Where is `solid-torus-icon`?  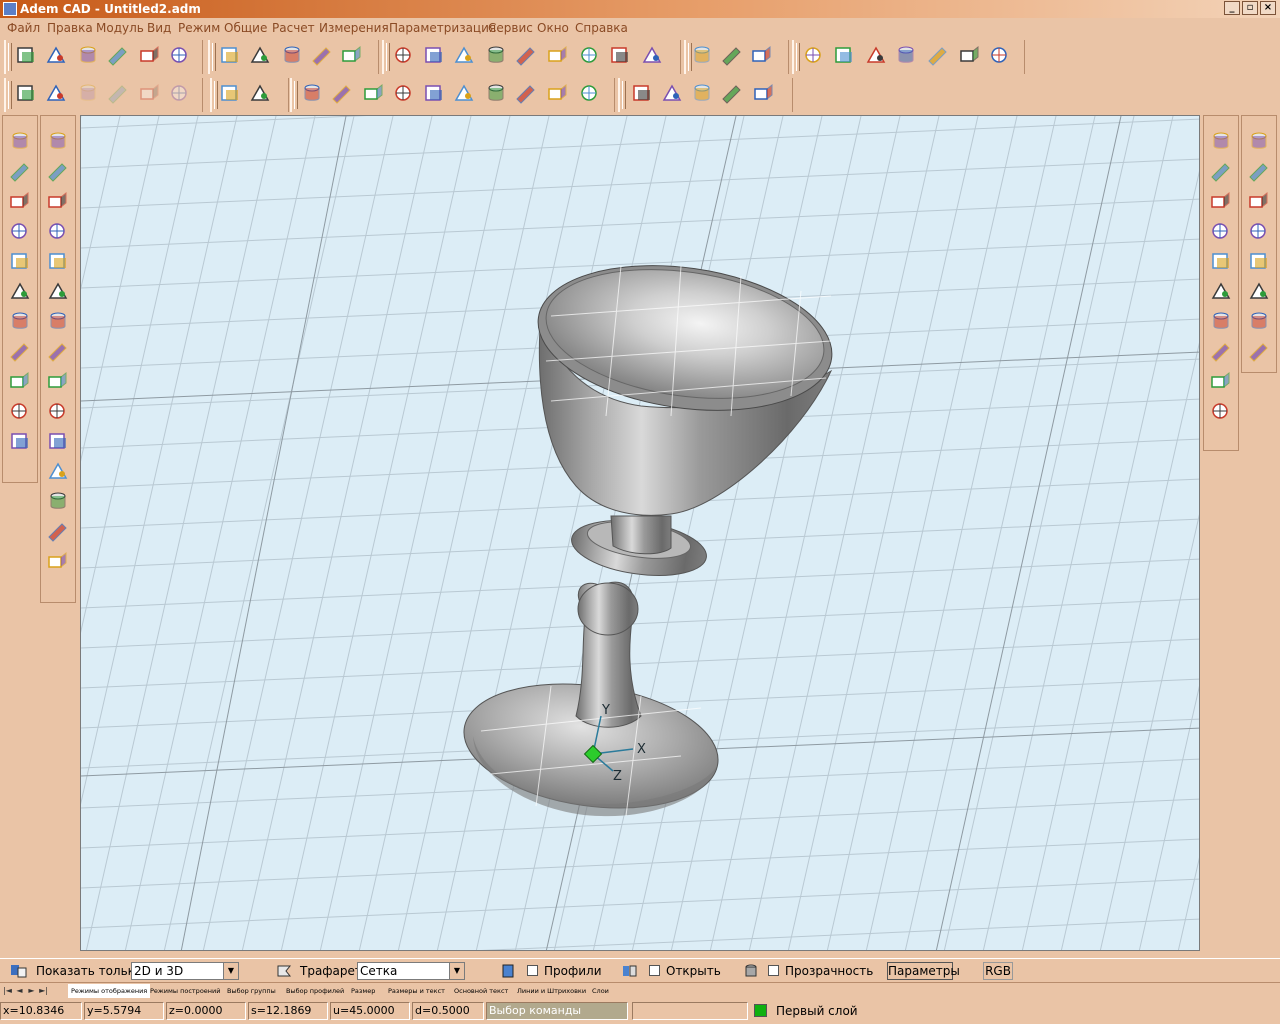
solid-torus-icon is located at coordinates (58, 261).